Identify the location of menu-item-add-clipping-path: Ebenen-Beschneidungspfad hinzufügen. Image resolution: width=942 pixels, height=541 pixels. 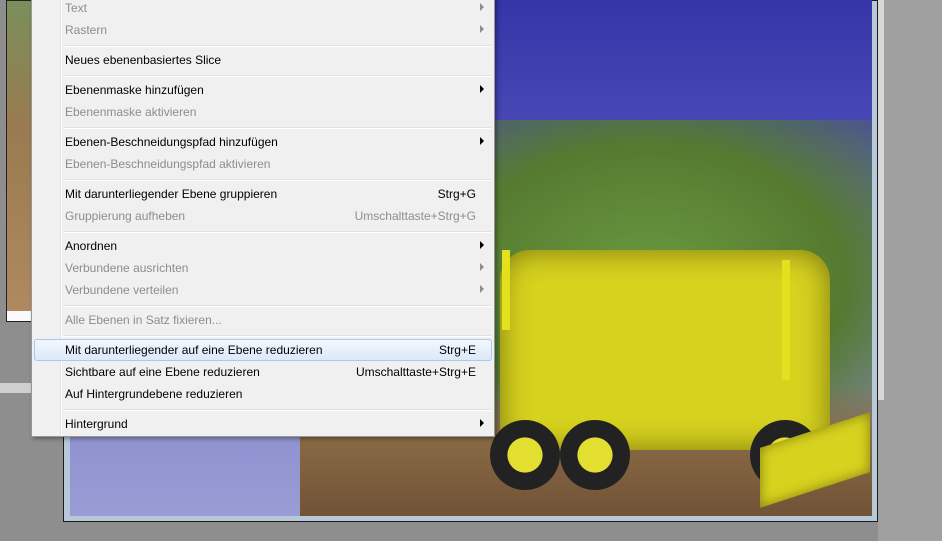
(263, 142).